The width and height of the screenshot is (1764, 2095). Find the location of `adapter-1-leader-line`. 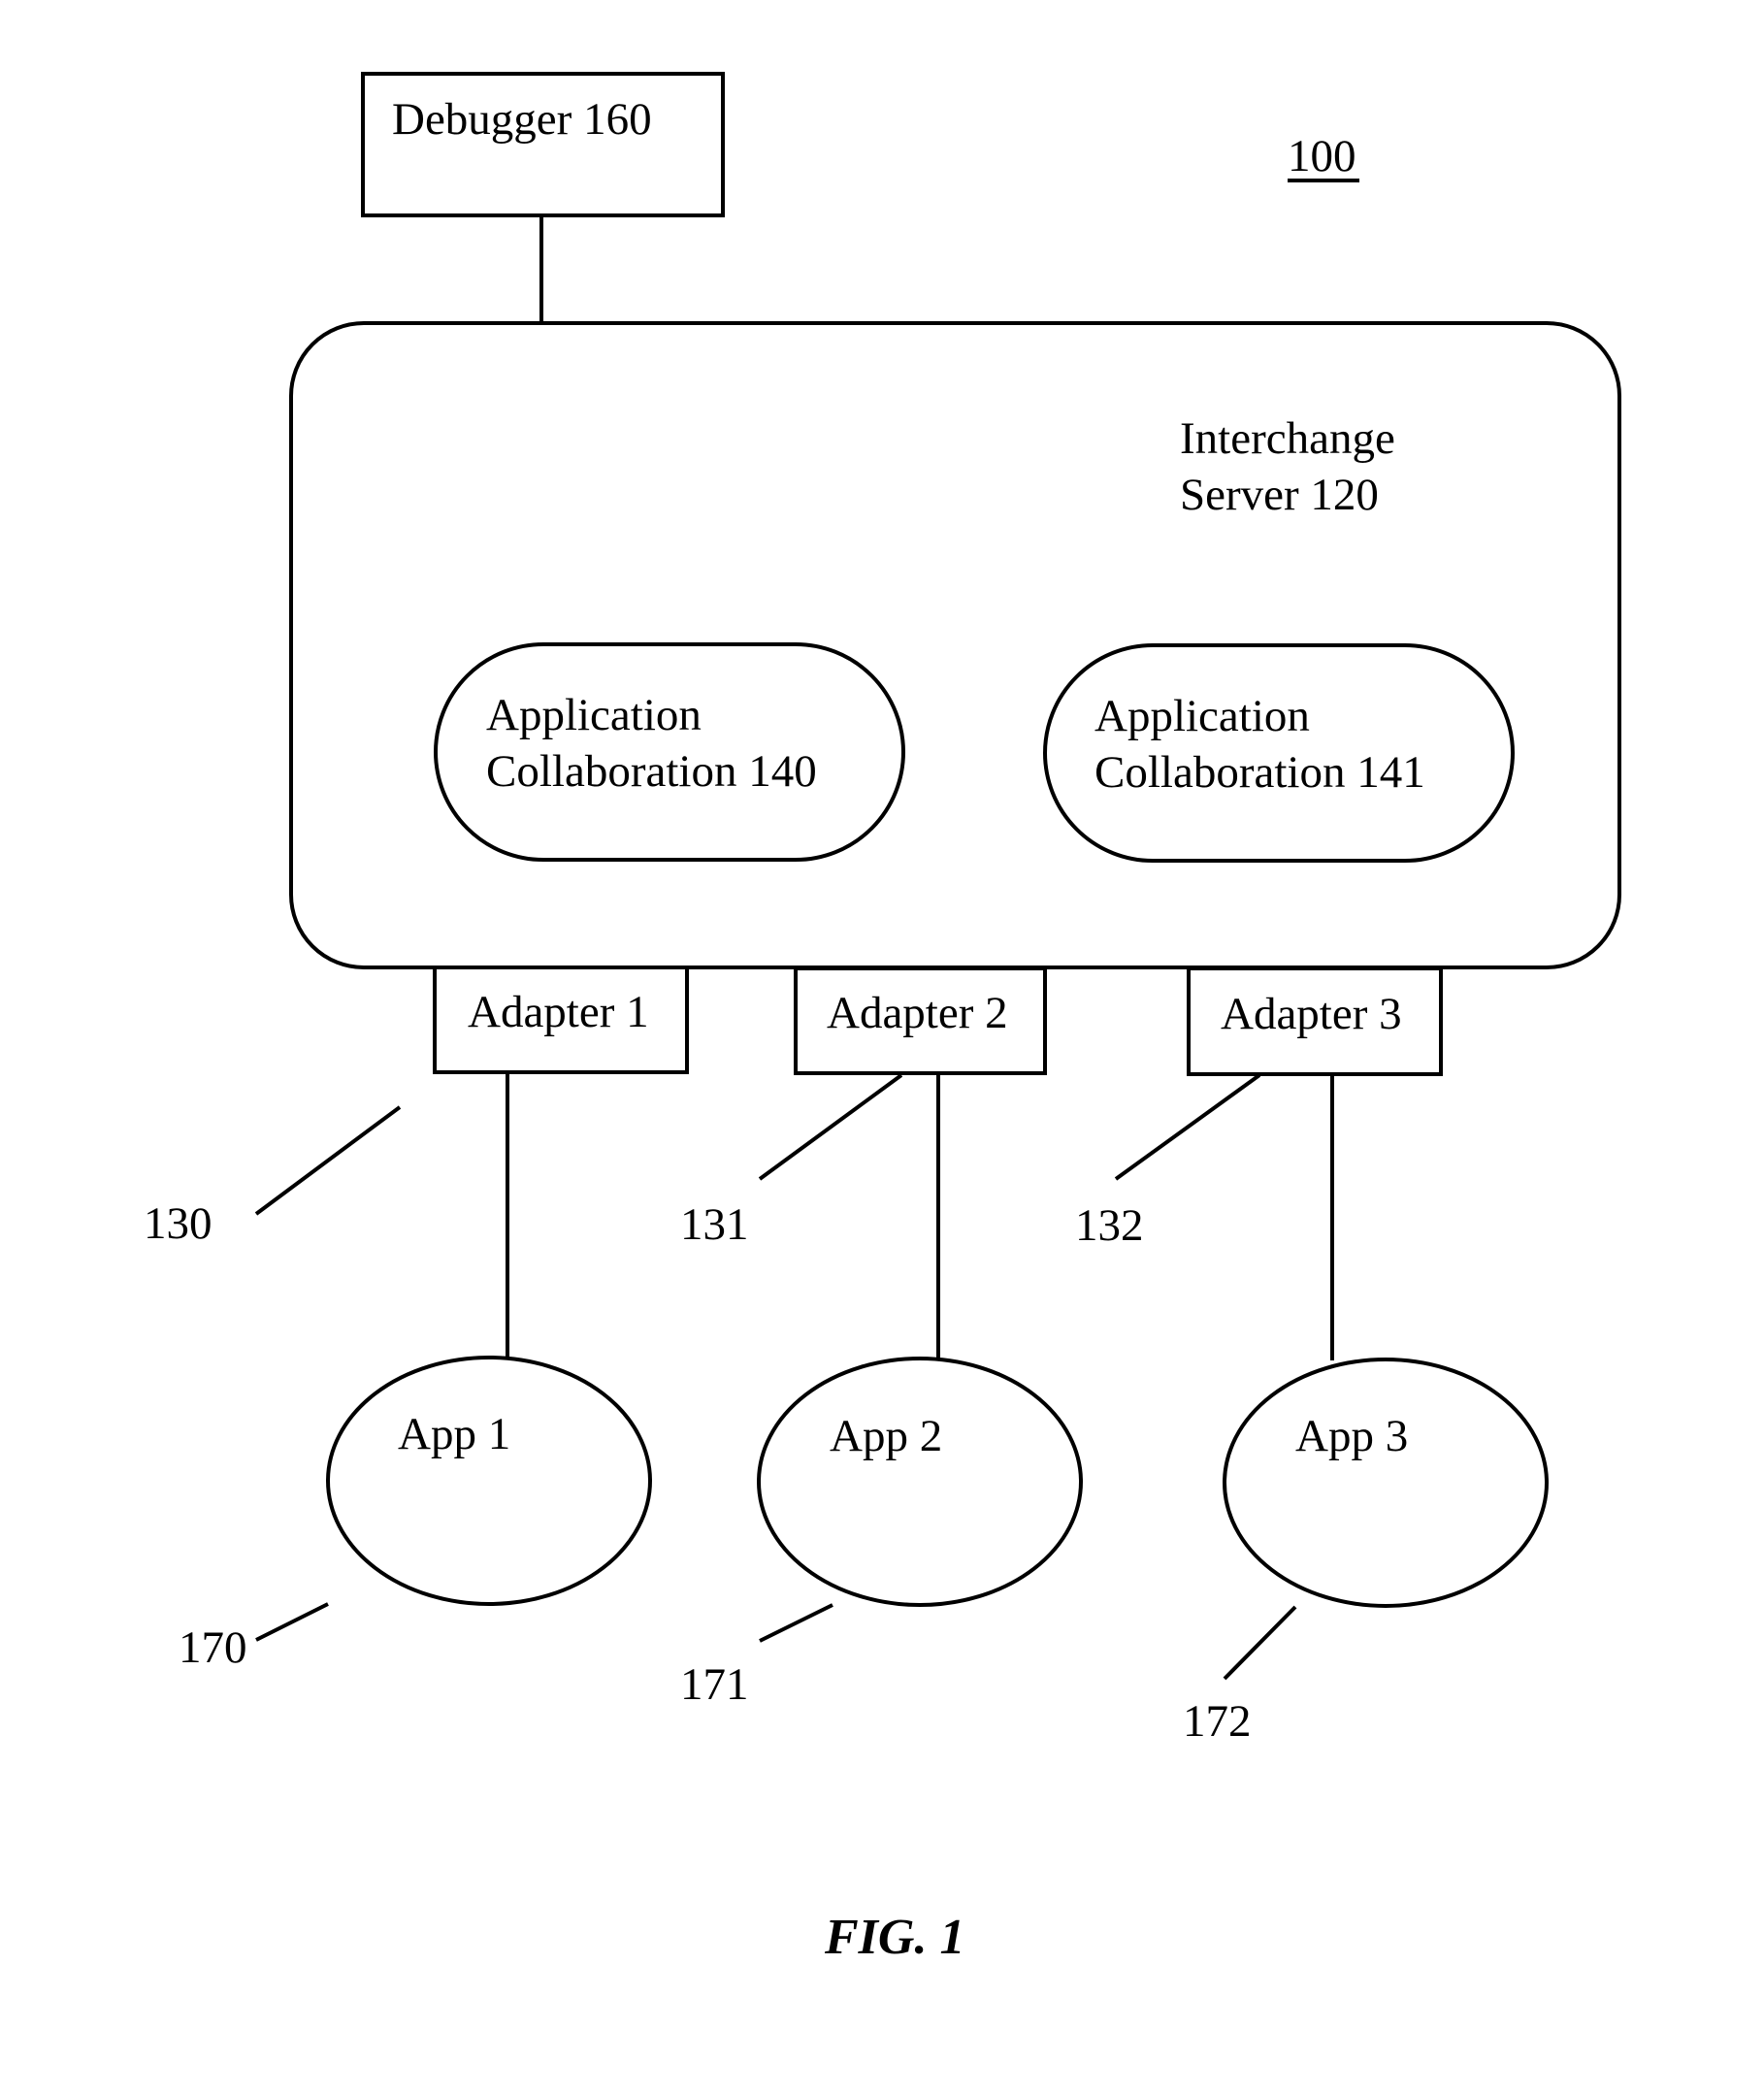

adapter-1-leader-line is located at coordinates (328, 1160).